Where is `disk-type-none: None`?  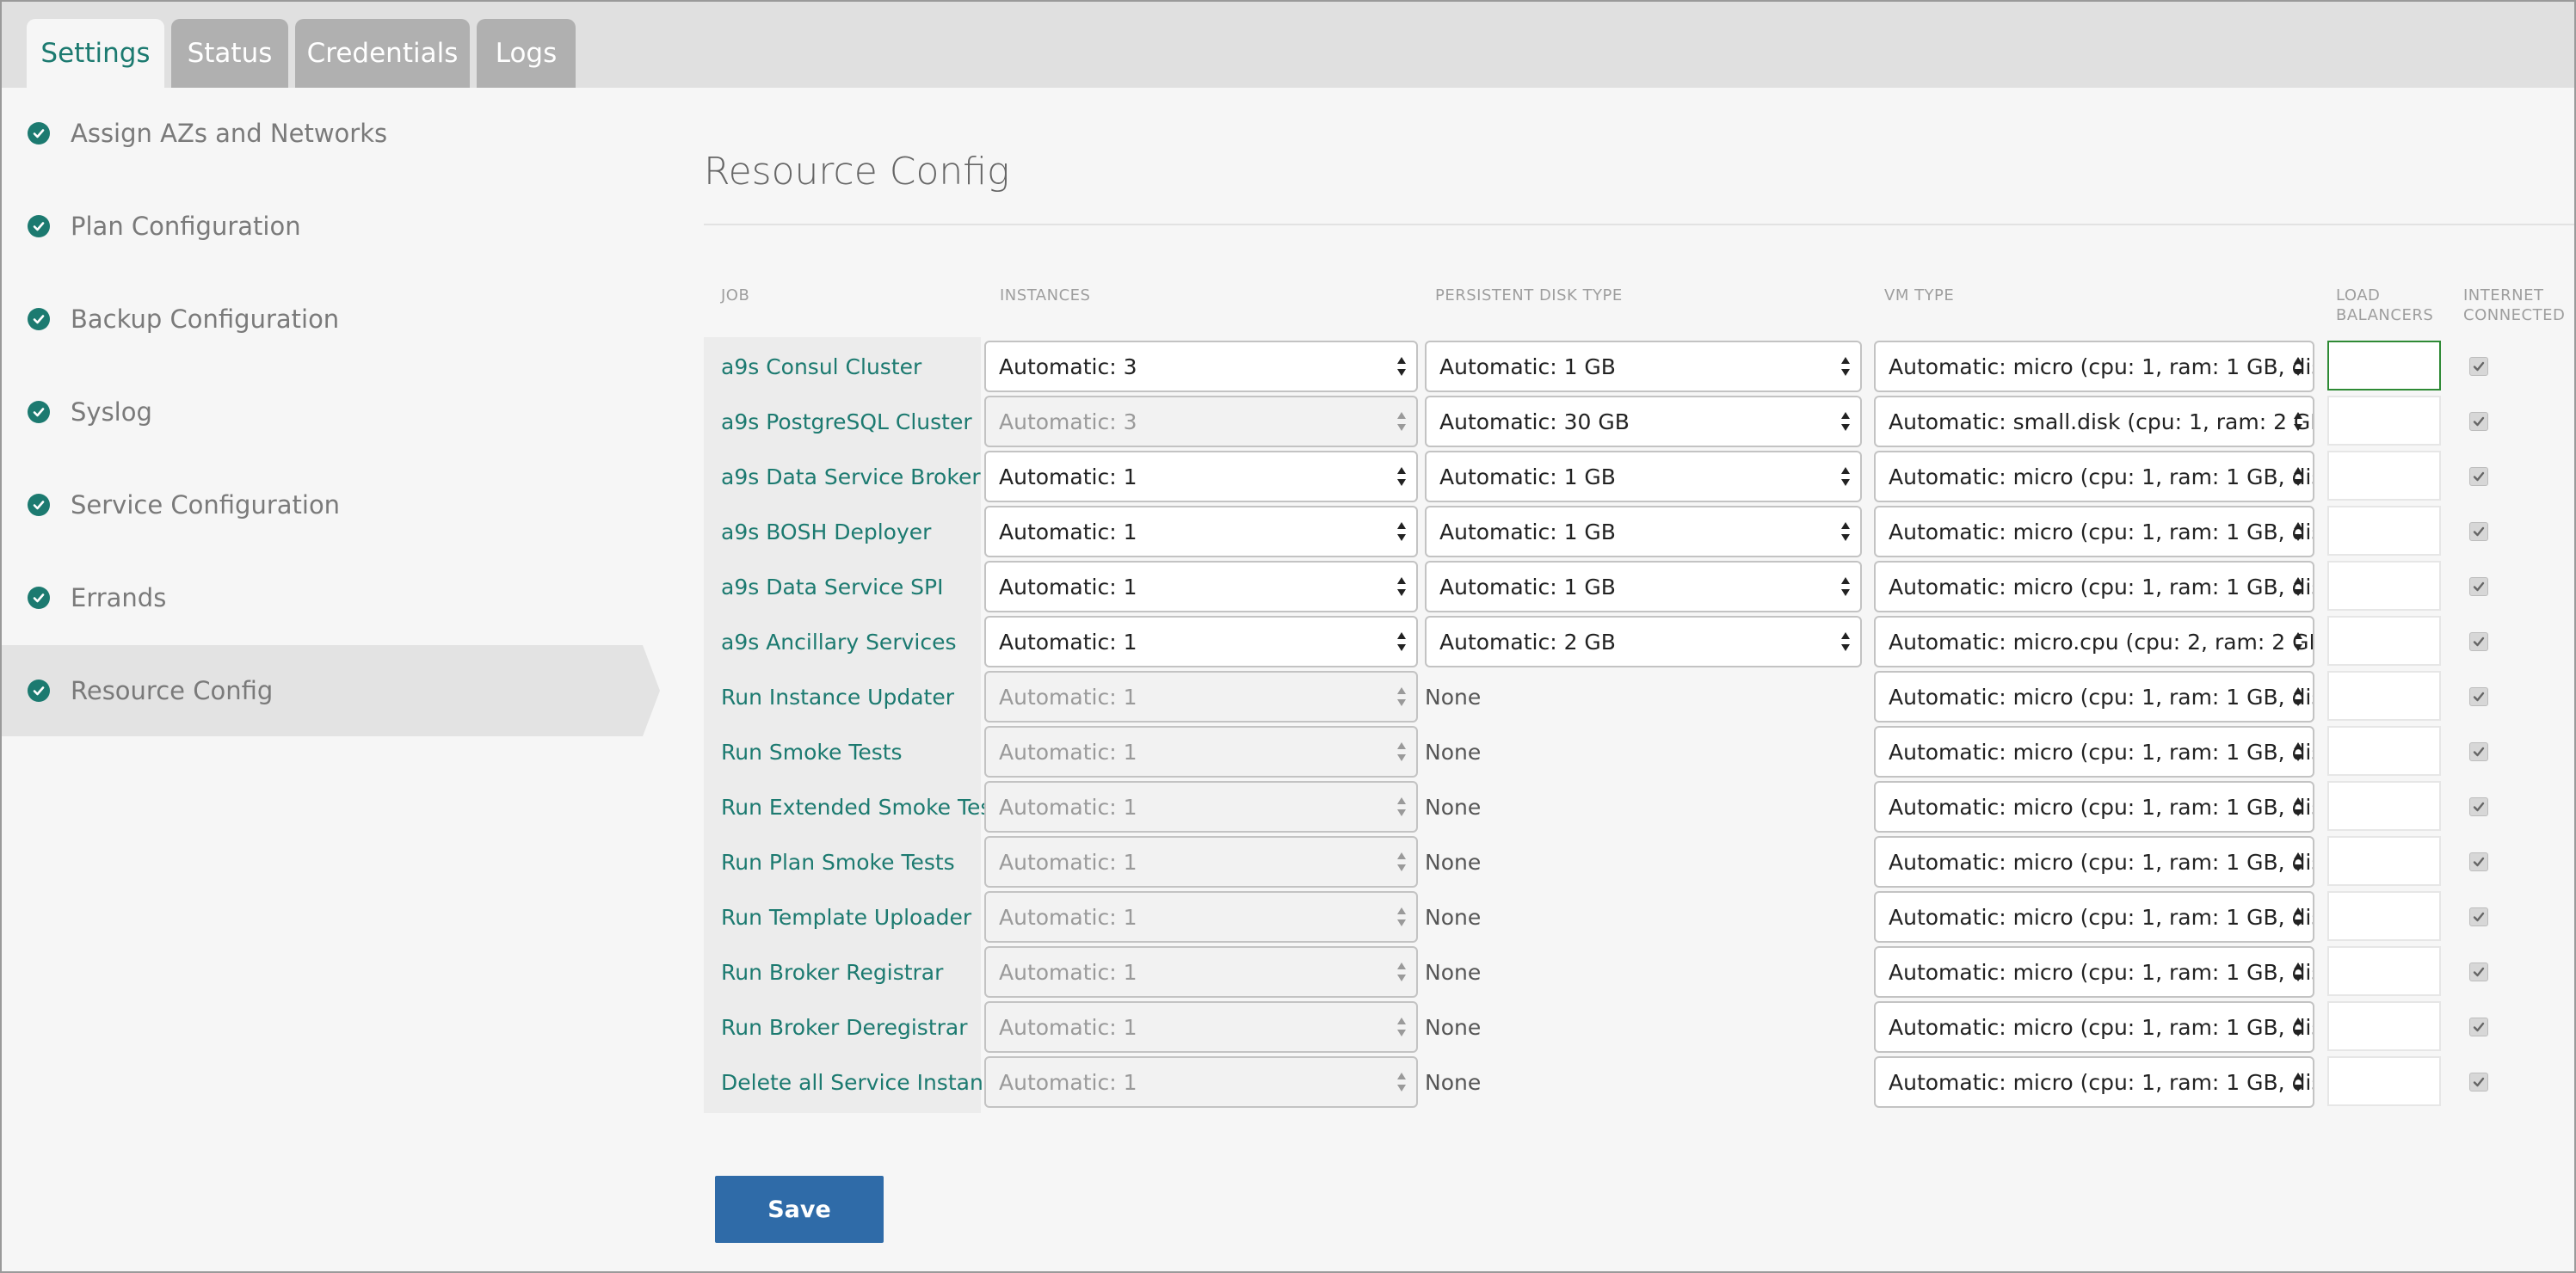 disk-type-none: None is located at coordinates (1453, 752).